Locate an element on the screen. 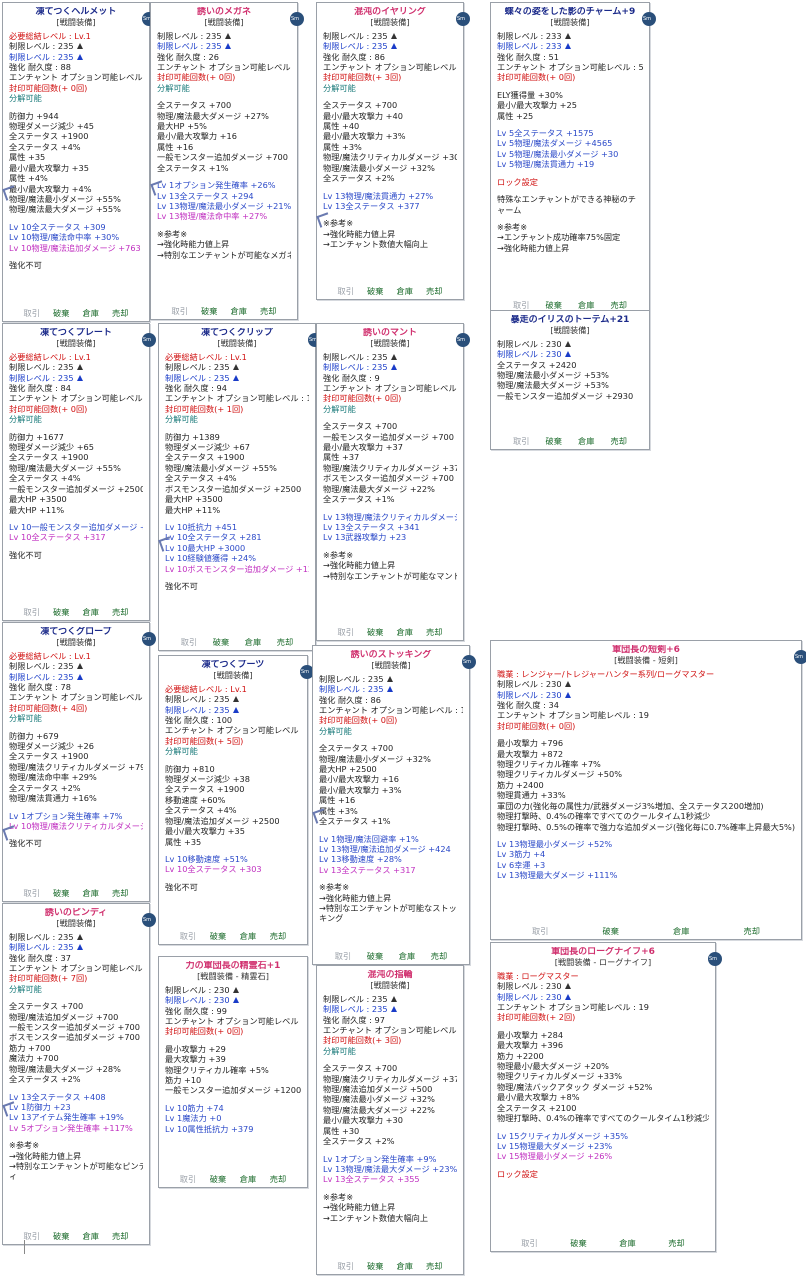 The height and width of the screenshot is (1280, 806). stat-text: 物理クリティカル確率 +7% is located at coordinates (549, 764).